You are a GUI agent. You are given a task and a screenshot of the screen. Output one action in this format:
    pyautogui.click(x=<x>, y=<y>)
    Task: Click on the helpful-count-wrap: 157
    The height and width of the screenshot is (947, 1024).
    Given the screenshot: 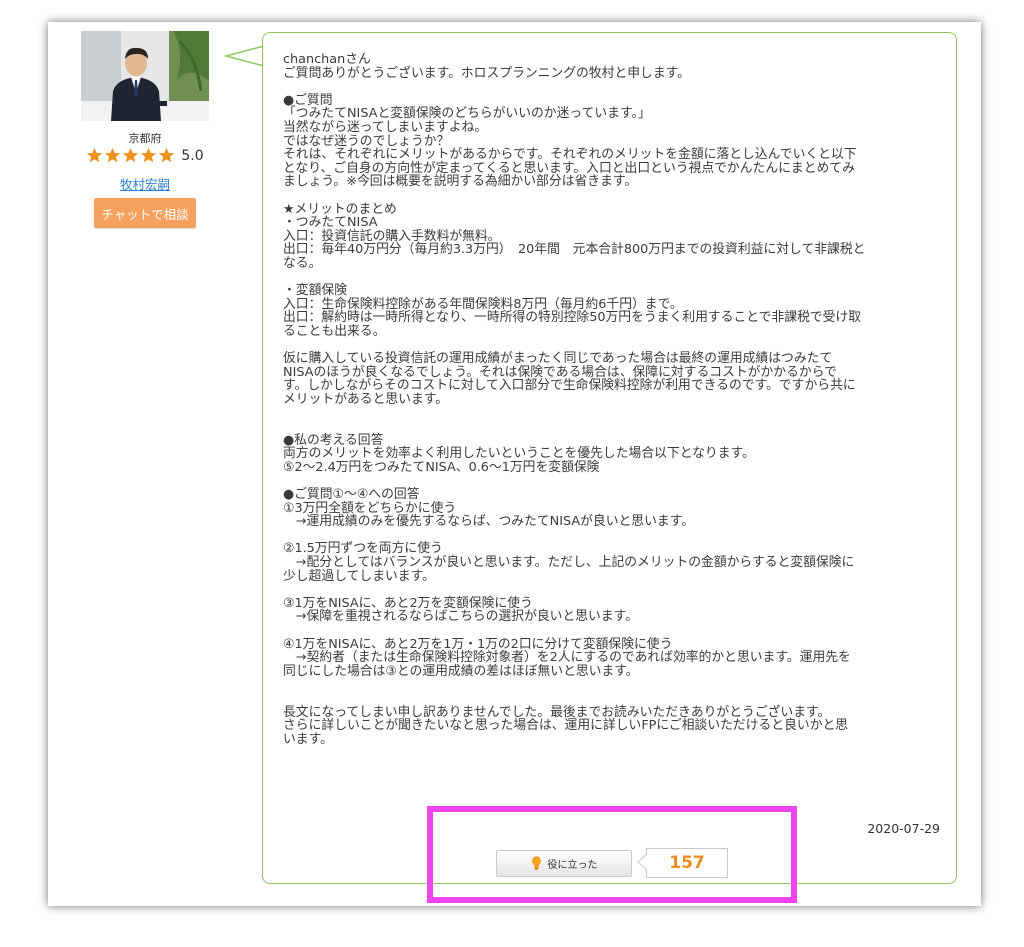 What is the action you would take?
    pyautogui.click(x=682, y=863)
    